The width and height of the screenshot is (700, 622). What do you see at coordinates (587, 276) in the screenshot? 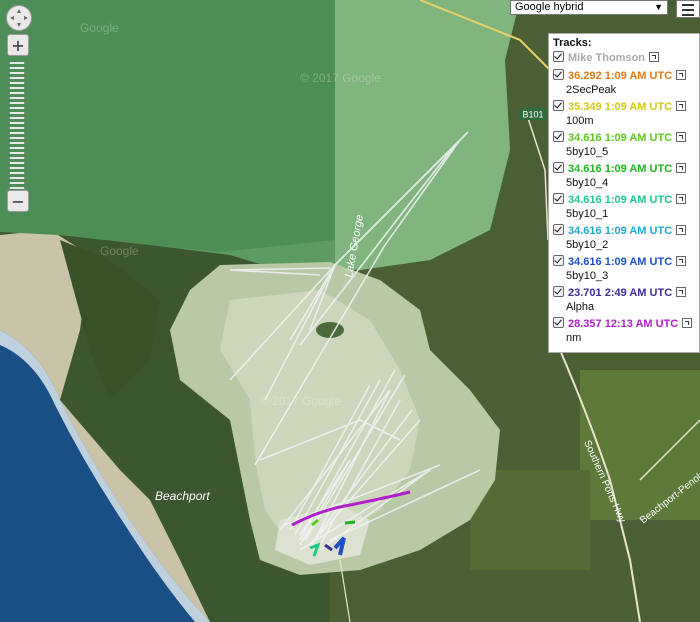
I see `track-name: 5by10_3` at bounding box center [587, 276].